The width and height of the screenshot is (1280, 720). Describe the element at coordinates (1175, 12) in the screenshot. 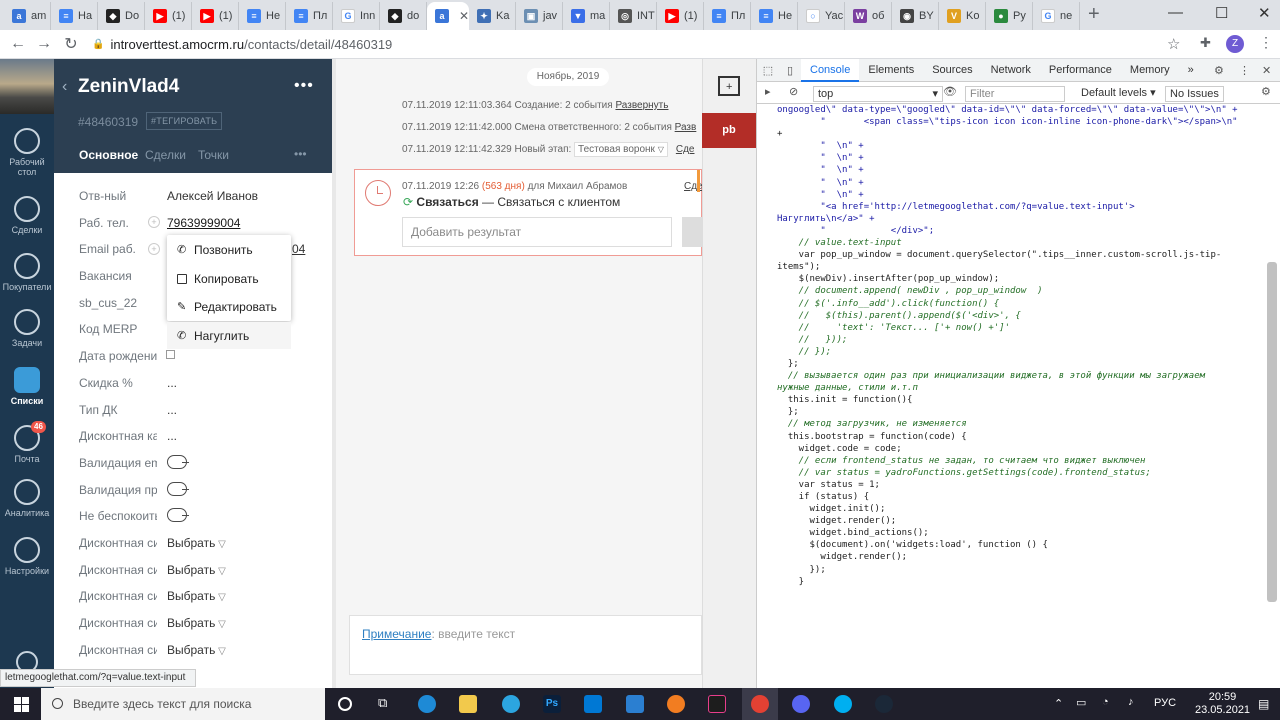

I see `minimize-button: —` at that location.